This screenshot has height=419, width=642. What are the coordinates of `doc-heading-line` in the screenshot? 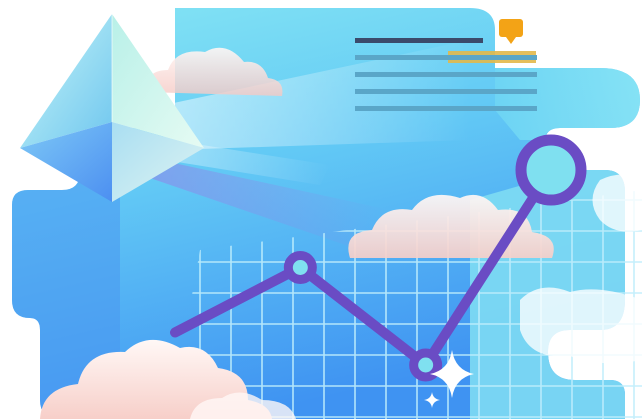 It's located at (419, 40).